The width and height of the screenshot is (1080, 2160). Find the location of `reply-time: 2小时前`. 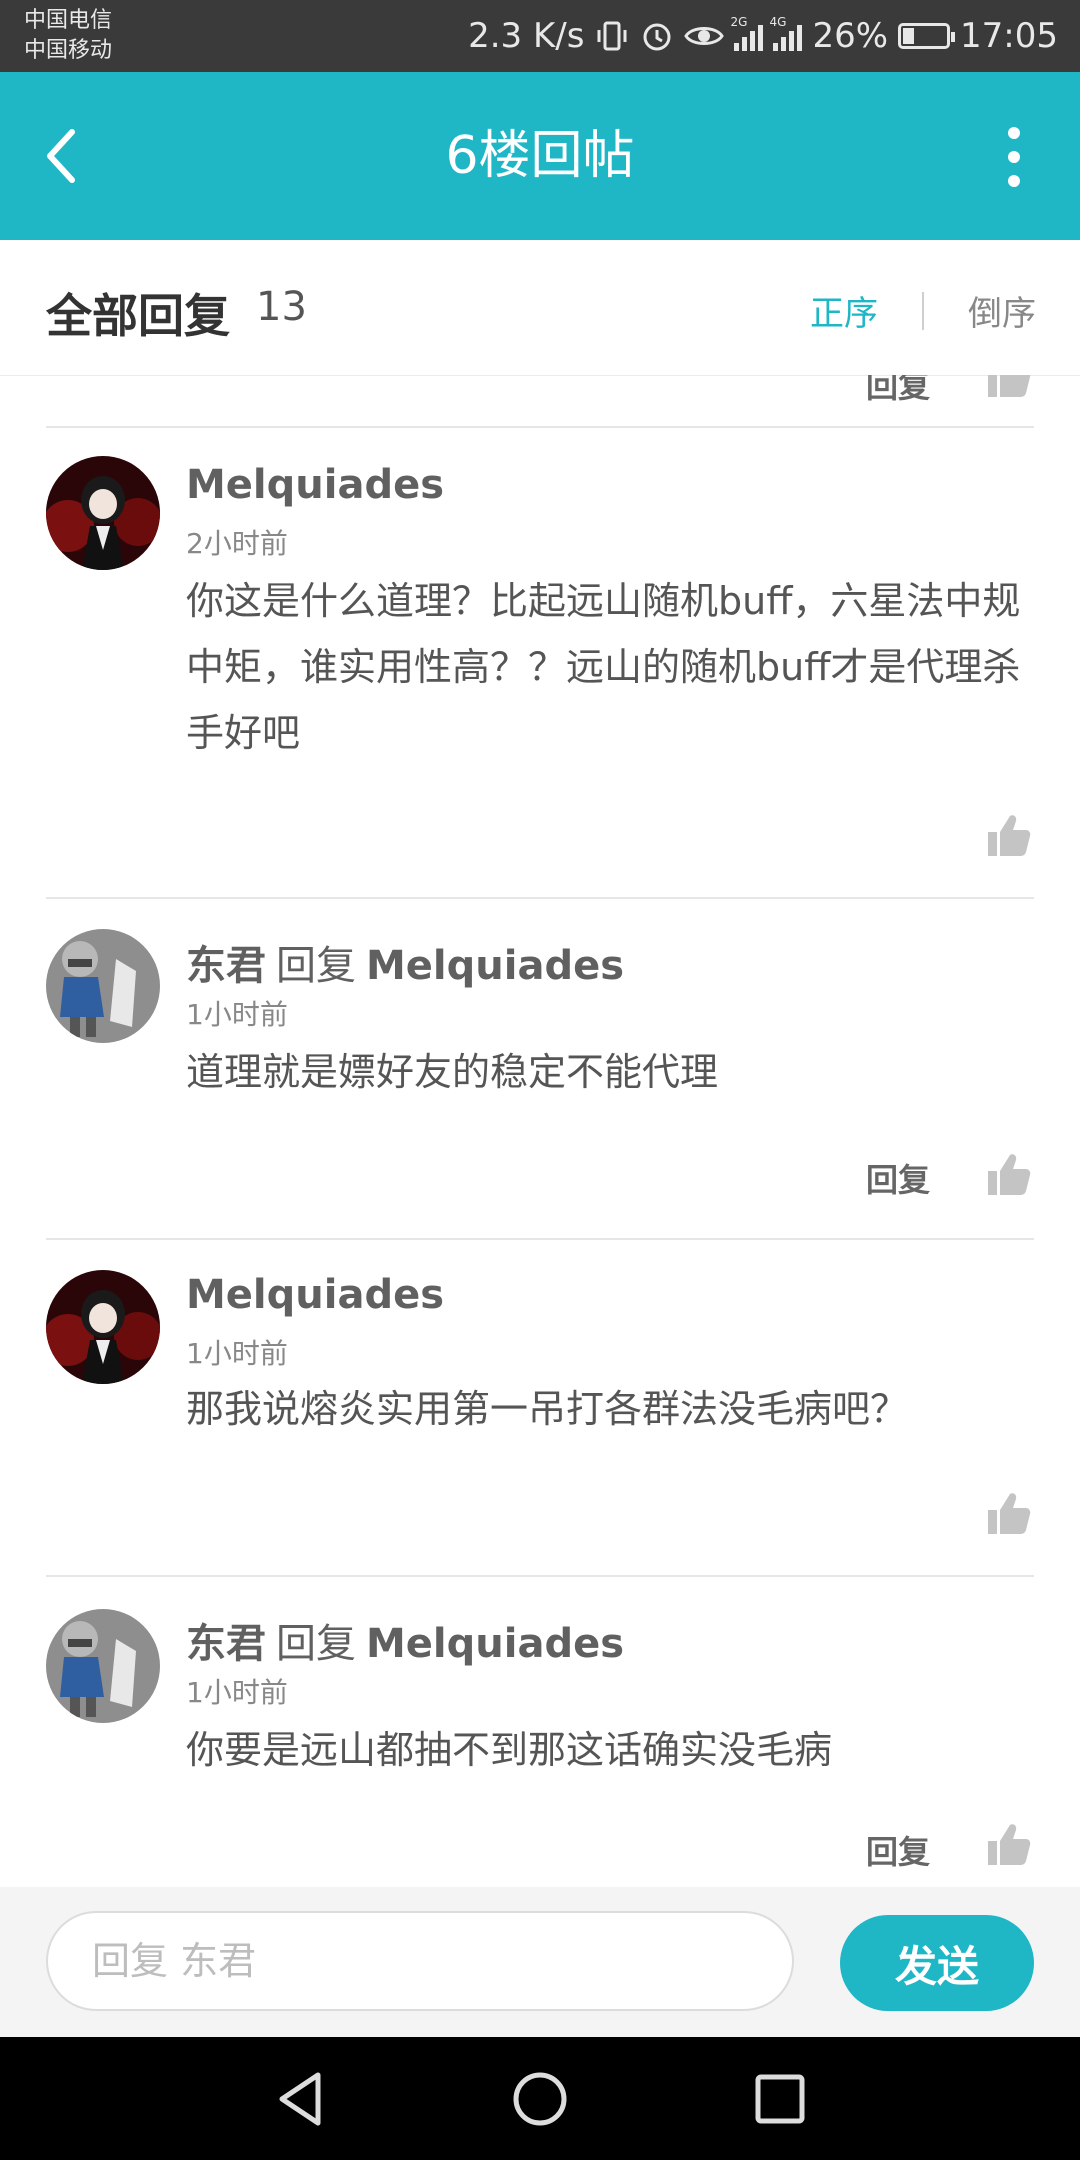

reply-time: 2小时前 is located at coordinates (237, 543).